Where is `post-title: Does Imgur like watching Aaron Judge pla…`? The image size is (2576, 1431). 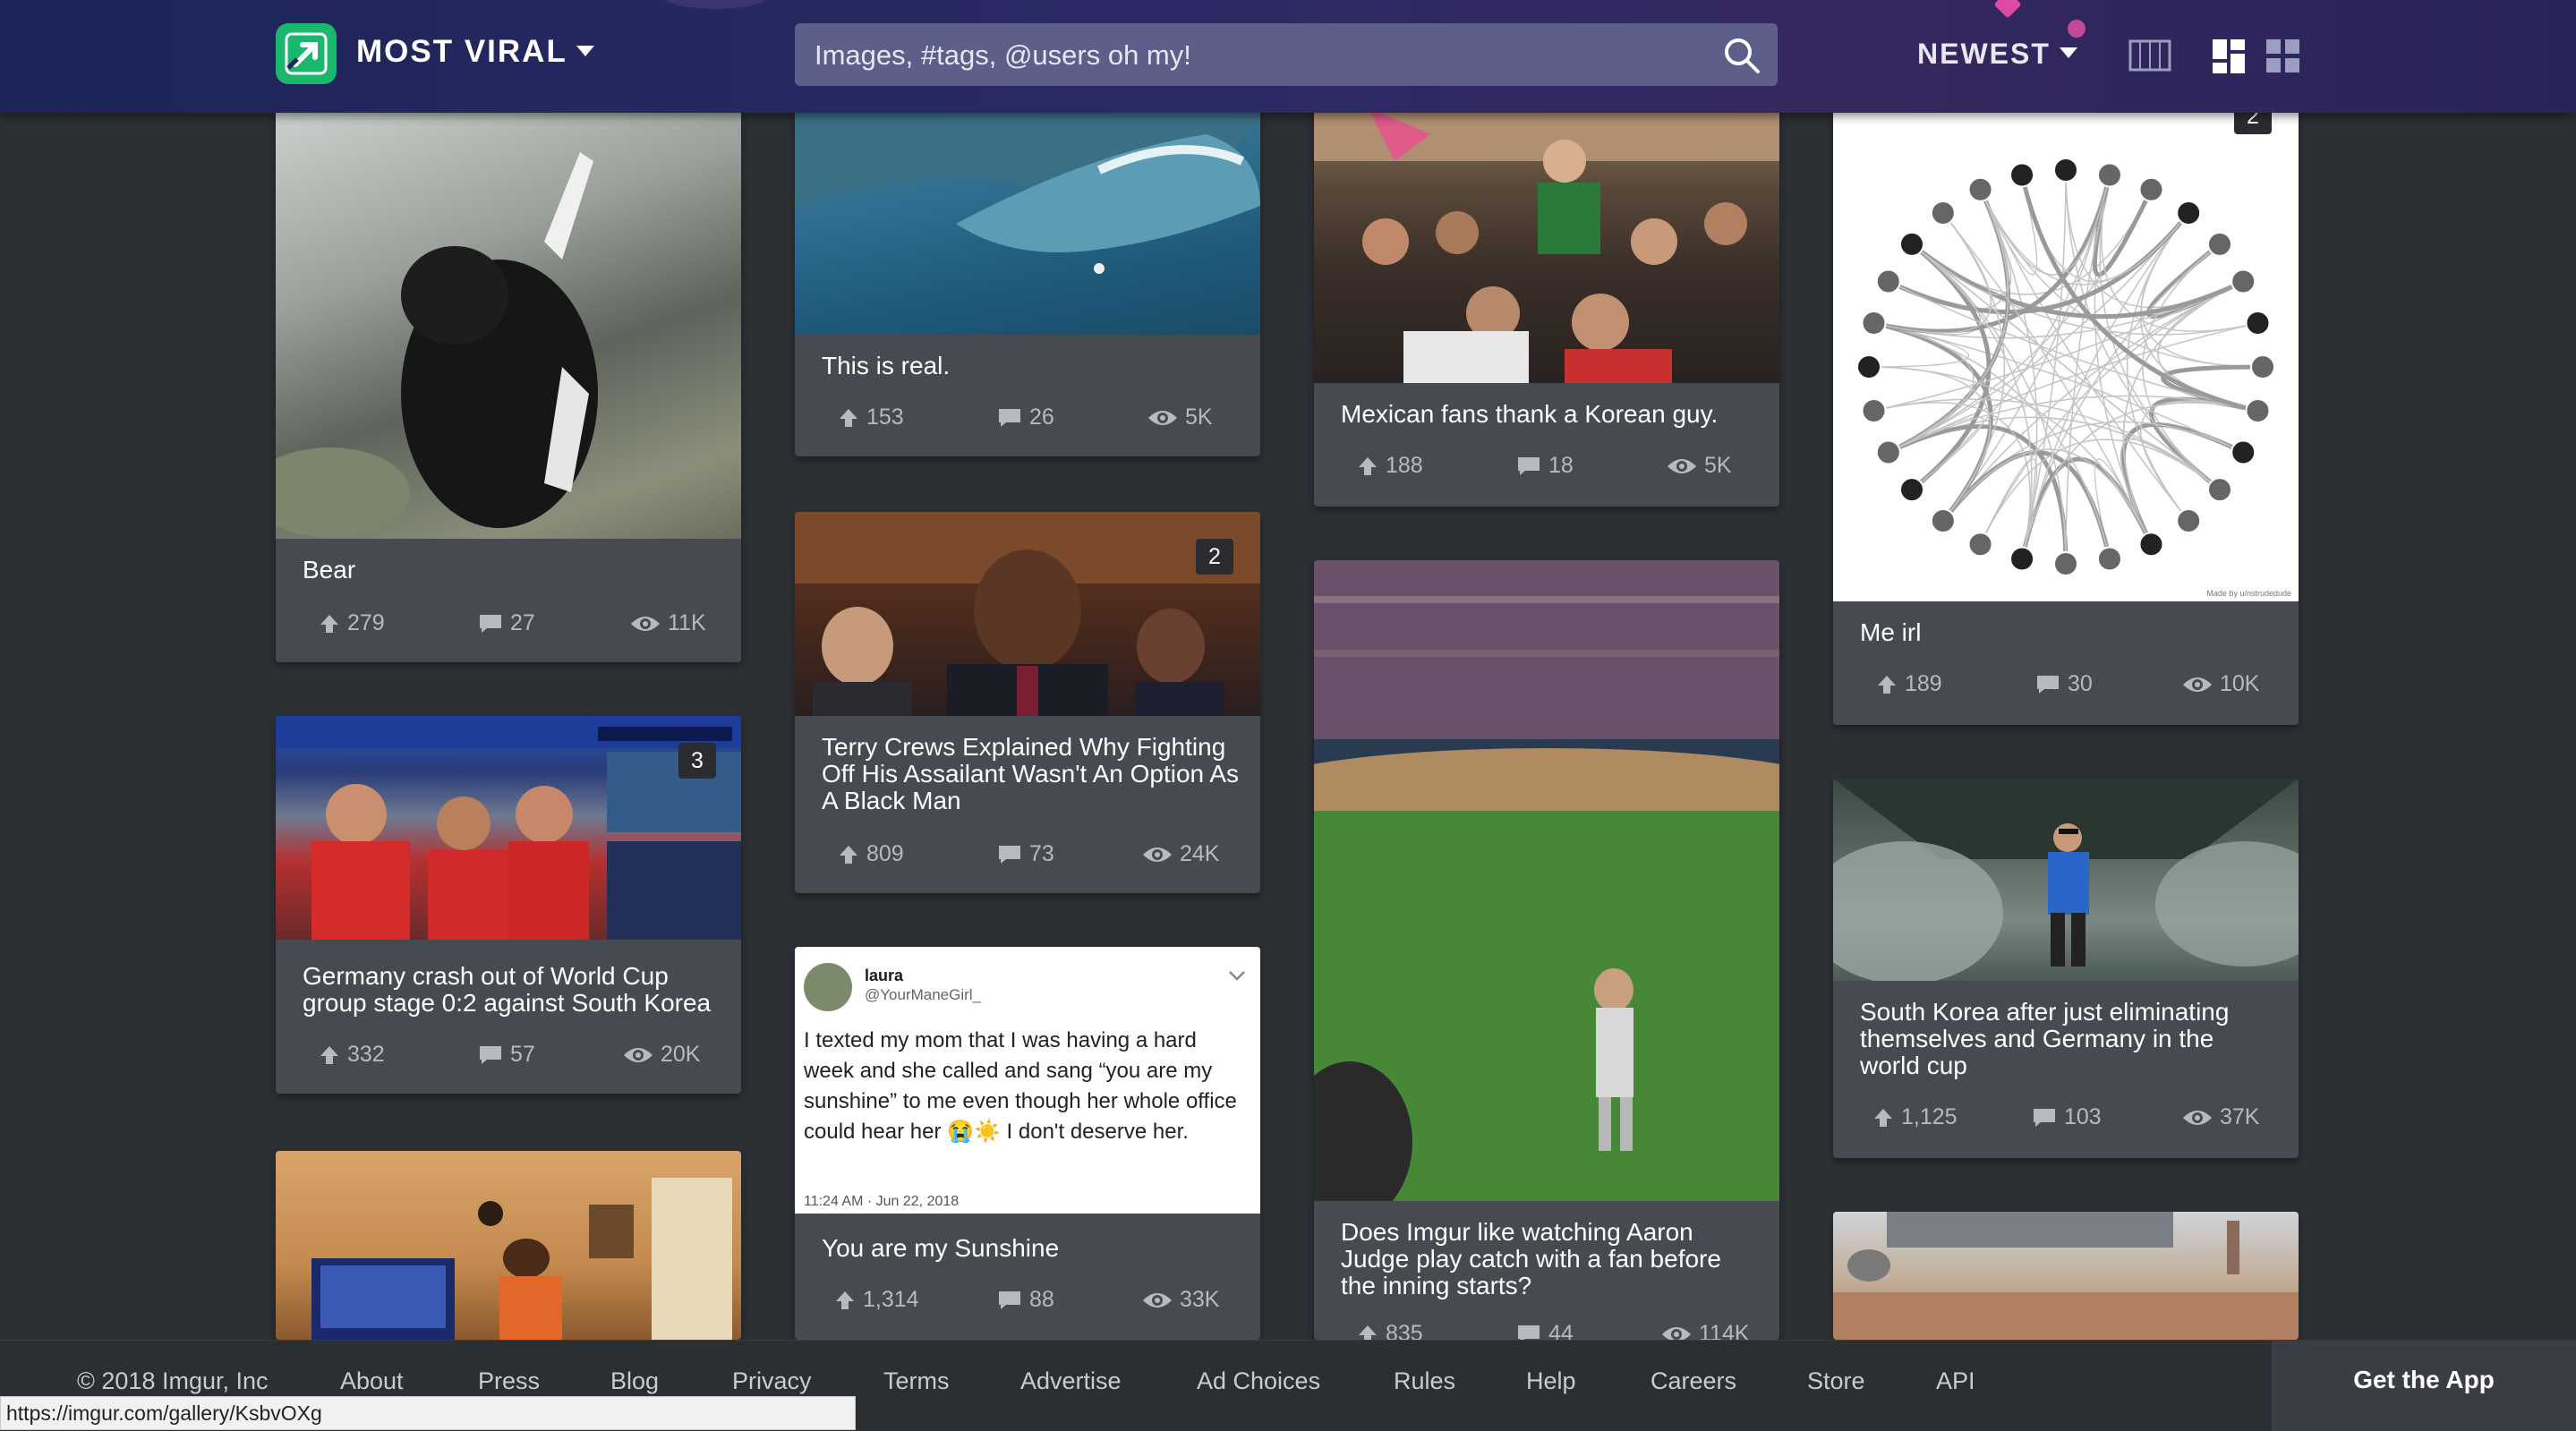 post-title: Does Imgur like watching Aaron Judge pla… is located at coordinates (1549, 1259).